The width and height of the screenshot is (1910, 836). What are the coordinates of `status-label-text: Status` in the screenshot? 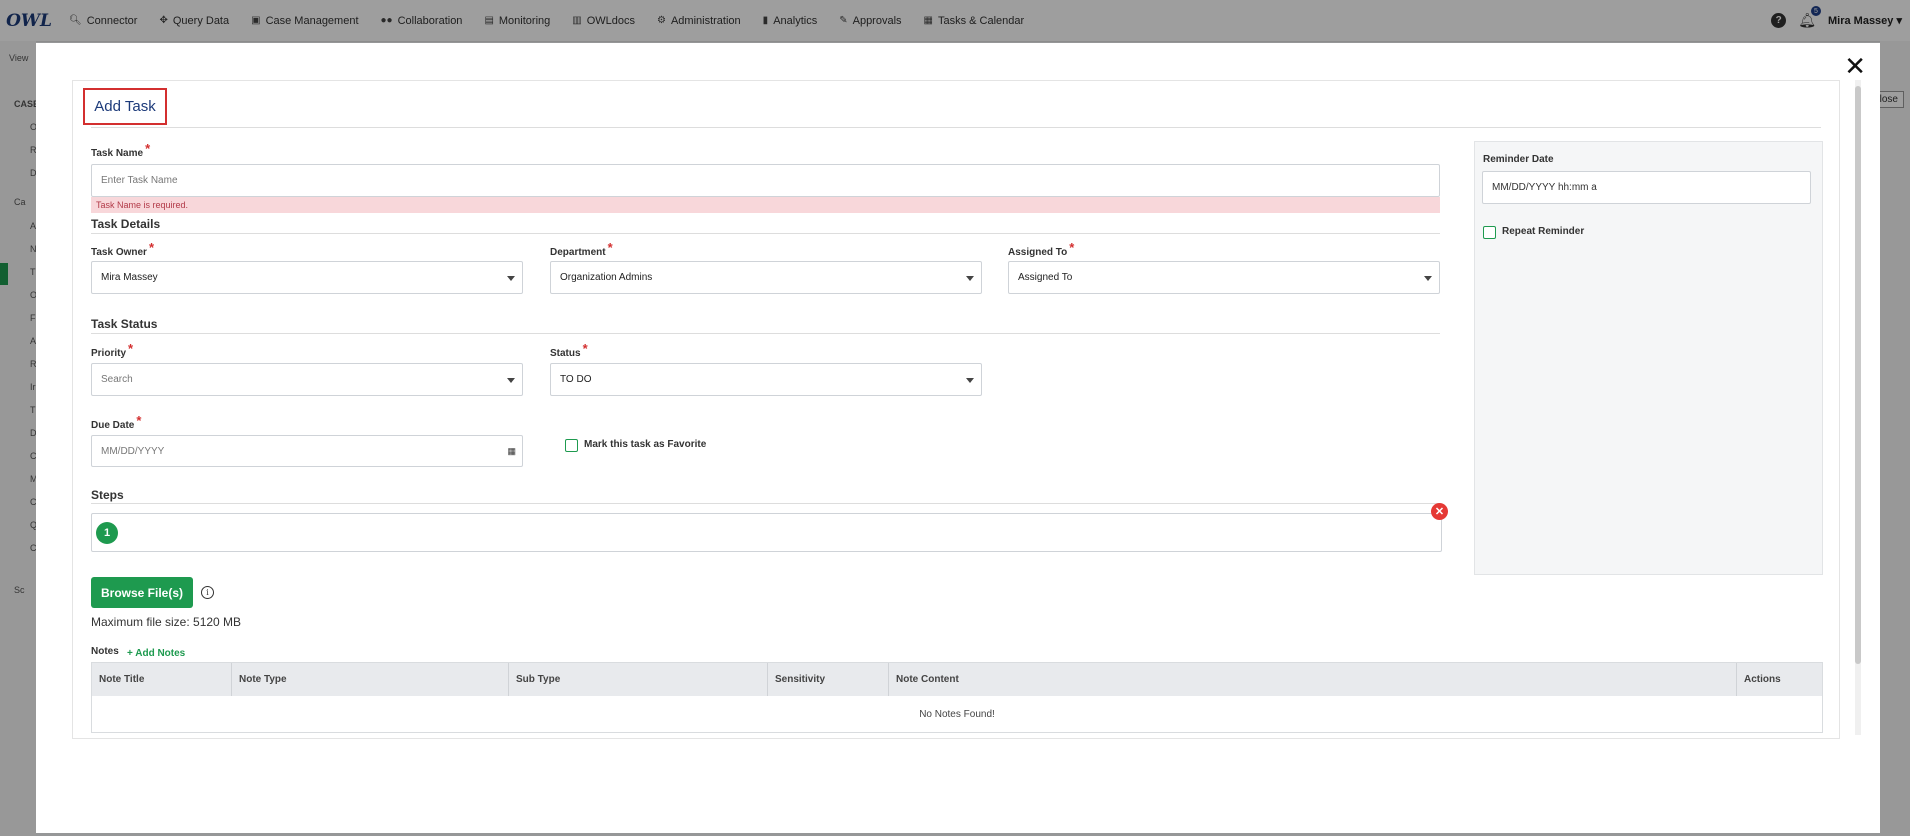 It's located at (565, 353).